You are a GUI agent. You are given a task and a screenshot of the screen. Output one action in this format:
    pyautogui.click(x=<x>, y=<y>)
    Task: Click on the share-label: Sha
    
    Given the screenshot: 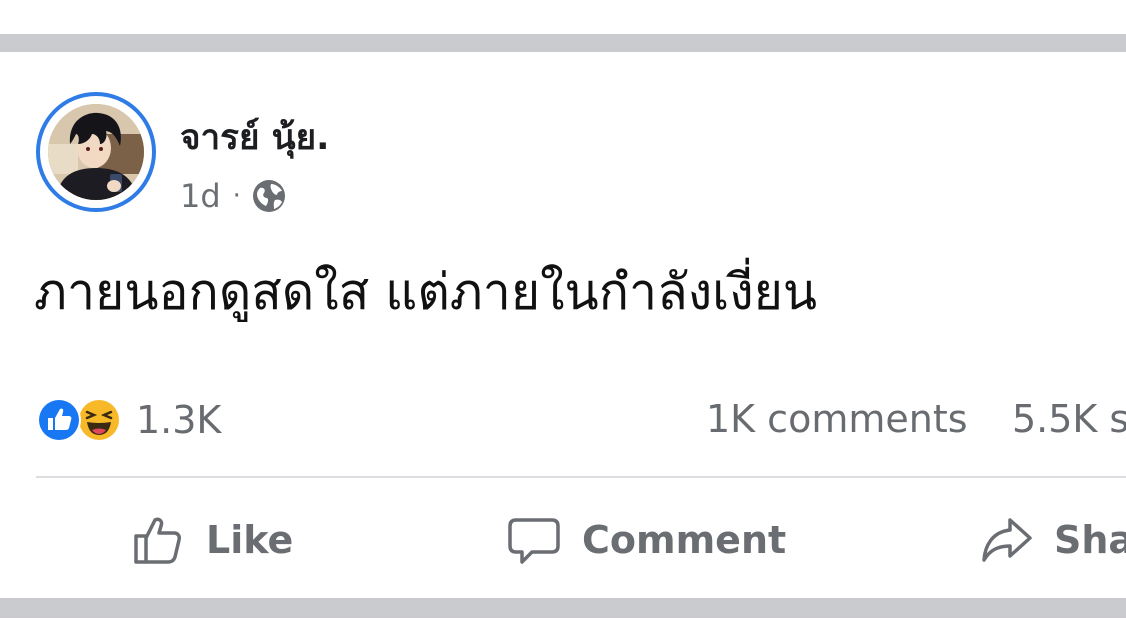 What is the action you would take?
    pyautogui.click(x=1090, y=540)
    